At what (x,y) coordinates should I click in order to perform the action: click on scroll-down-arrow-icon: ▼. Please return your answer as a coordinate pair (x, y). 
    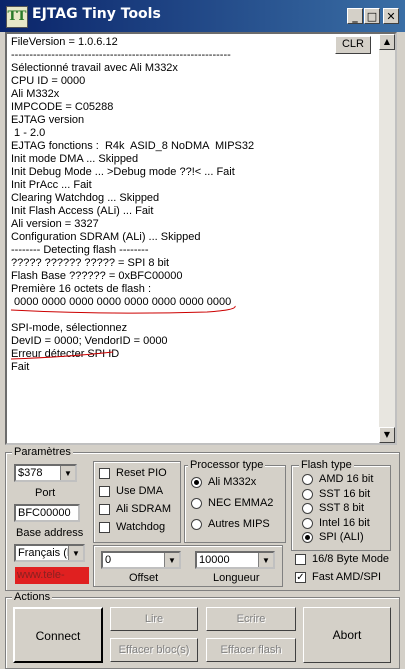
    Looking at the image, I should click on (387, 435).